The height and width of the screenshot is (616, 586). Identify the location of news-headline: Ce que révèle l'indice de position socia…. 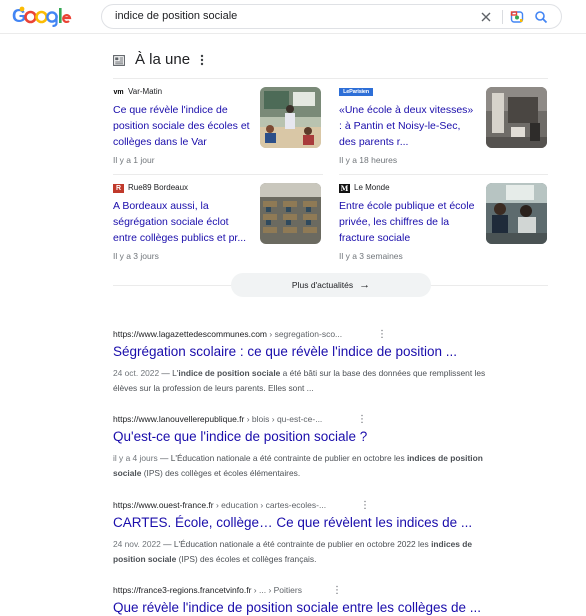
(183, 126).